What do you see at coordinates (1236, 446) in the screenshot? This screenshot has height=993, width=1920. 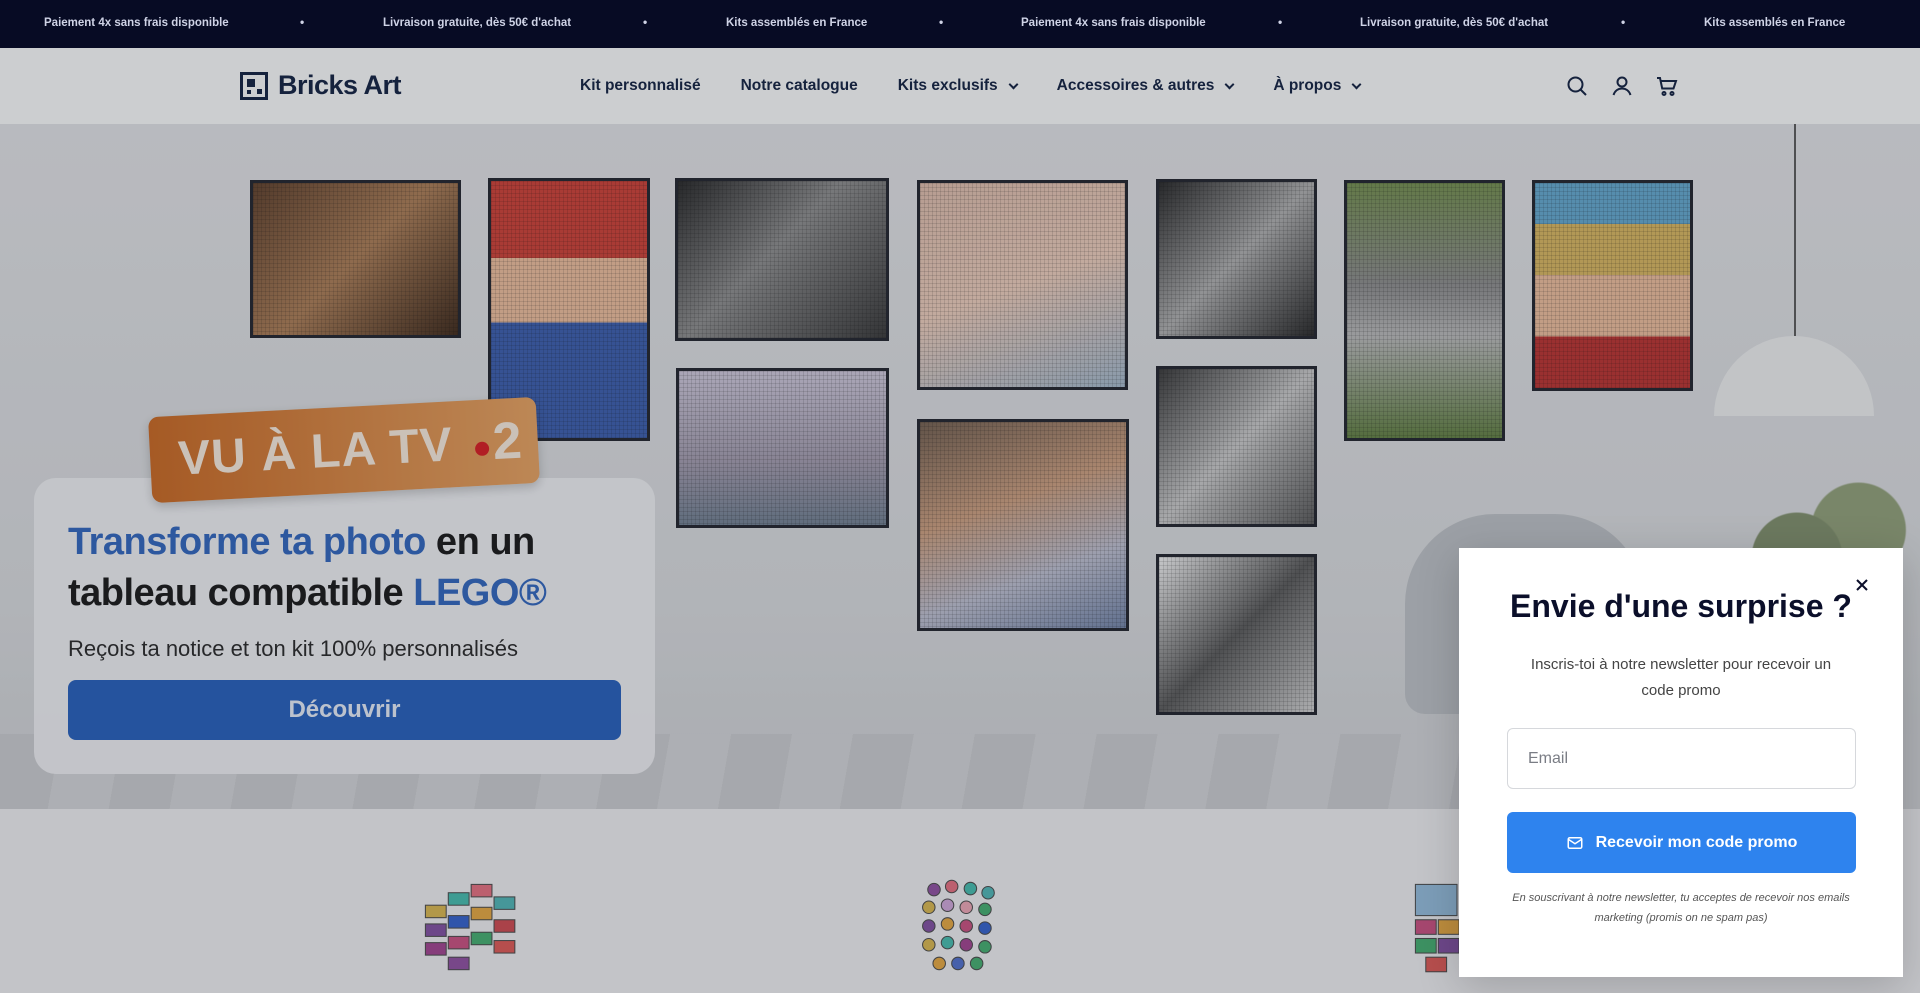 I see `mosaic-frame-woman-bw` at bounding box center [1236, 446].